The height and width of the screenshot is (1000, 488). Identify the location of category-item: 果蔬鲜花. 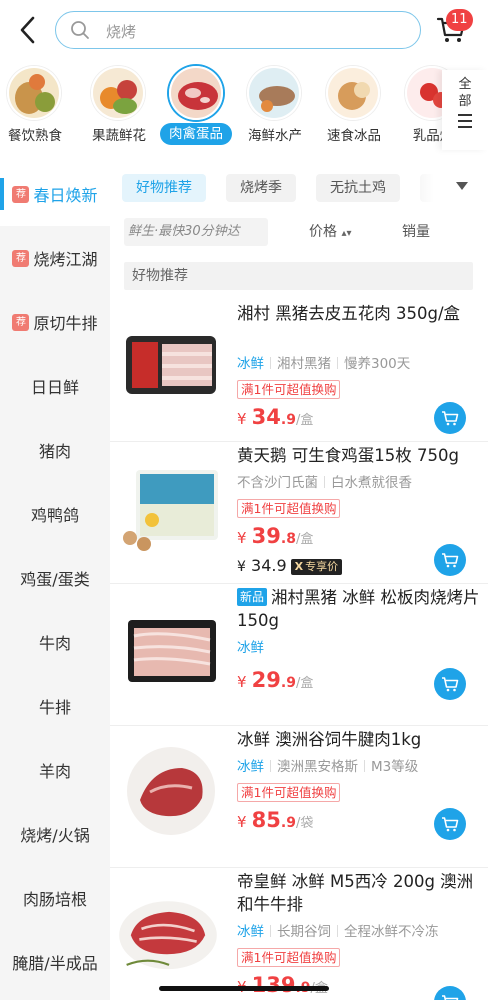
(119, 112).